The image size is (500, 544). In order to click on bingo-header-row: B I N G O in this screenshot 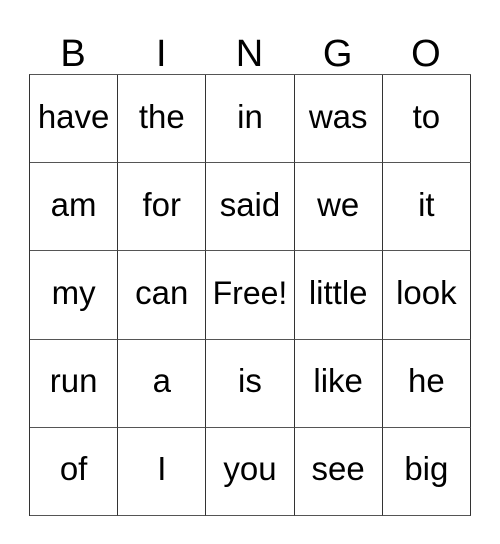, I will do `click(250, 47)`.